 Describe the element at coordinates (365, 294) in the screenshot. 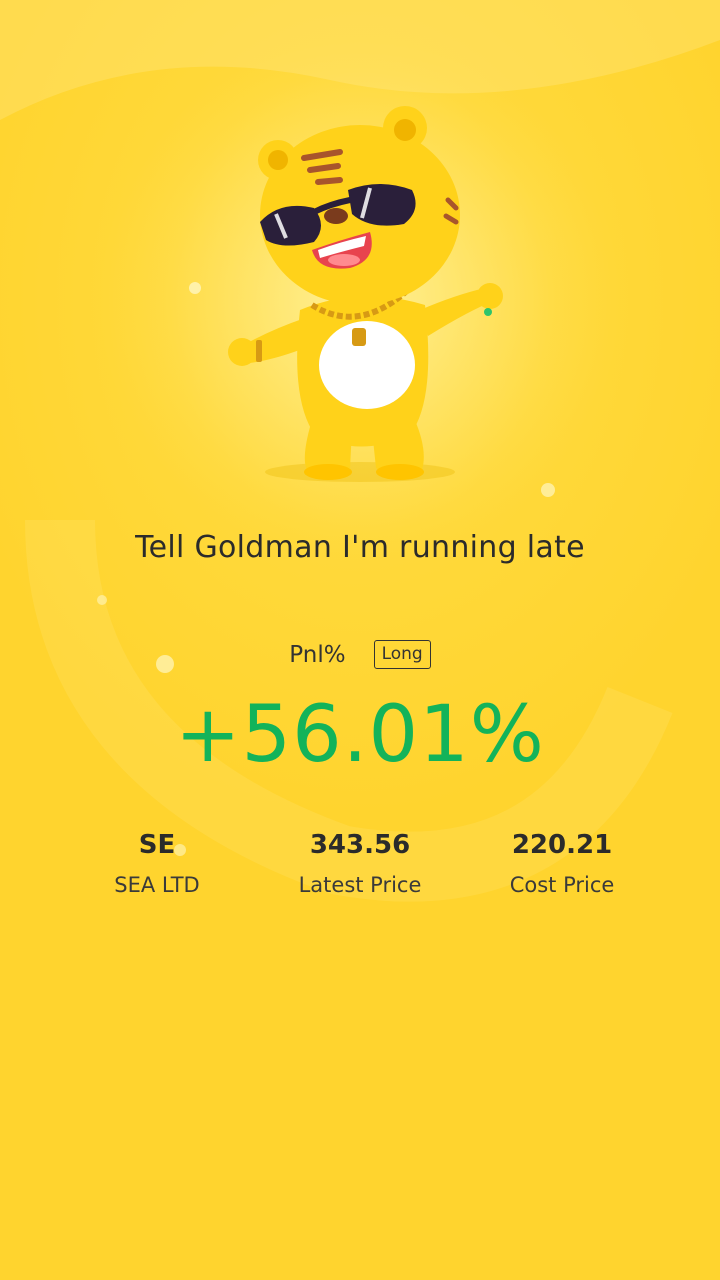

I see `tiger-mascot-sunglasses-icon` at that location.